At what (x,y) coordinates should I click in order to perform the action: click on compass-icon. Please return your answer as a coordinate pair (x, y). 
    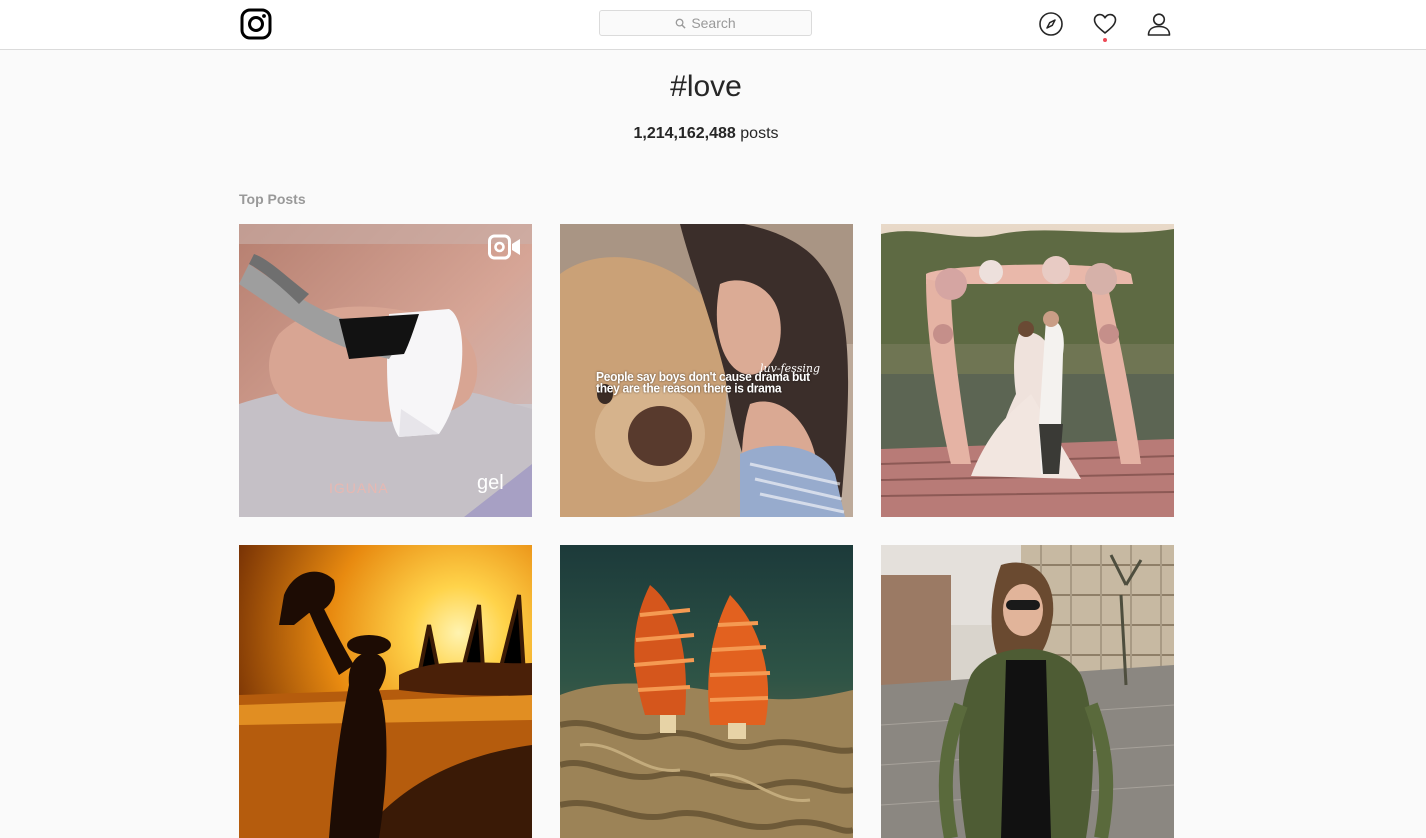
    Looking at the image, I should click on (1051, 24).